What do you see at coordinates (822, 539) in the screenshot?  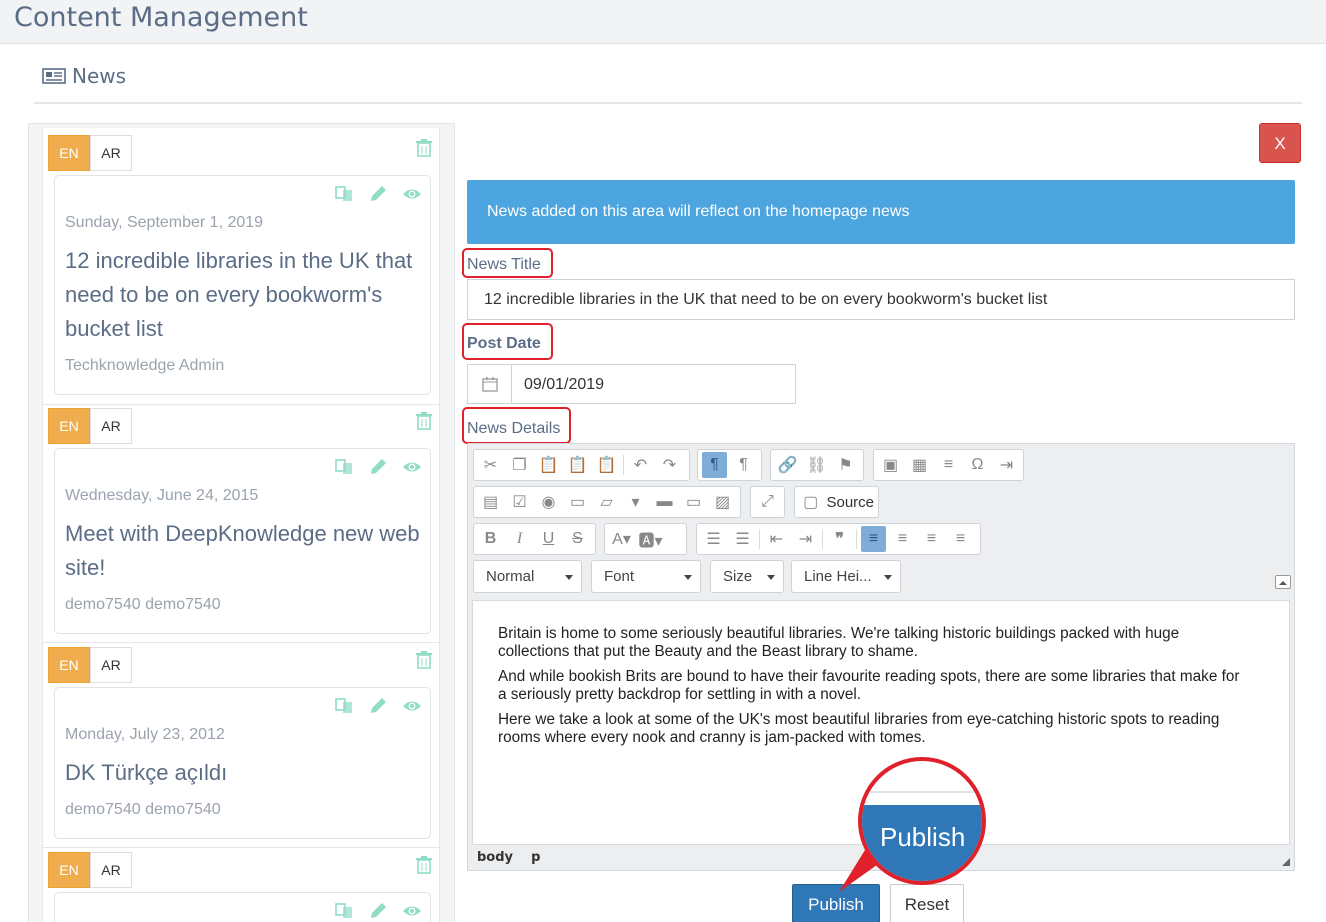 I see `toolbar-separator` at bounding box center [822, 539].